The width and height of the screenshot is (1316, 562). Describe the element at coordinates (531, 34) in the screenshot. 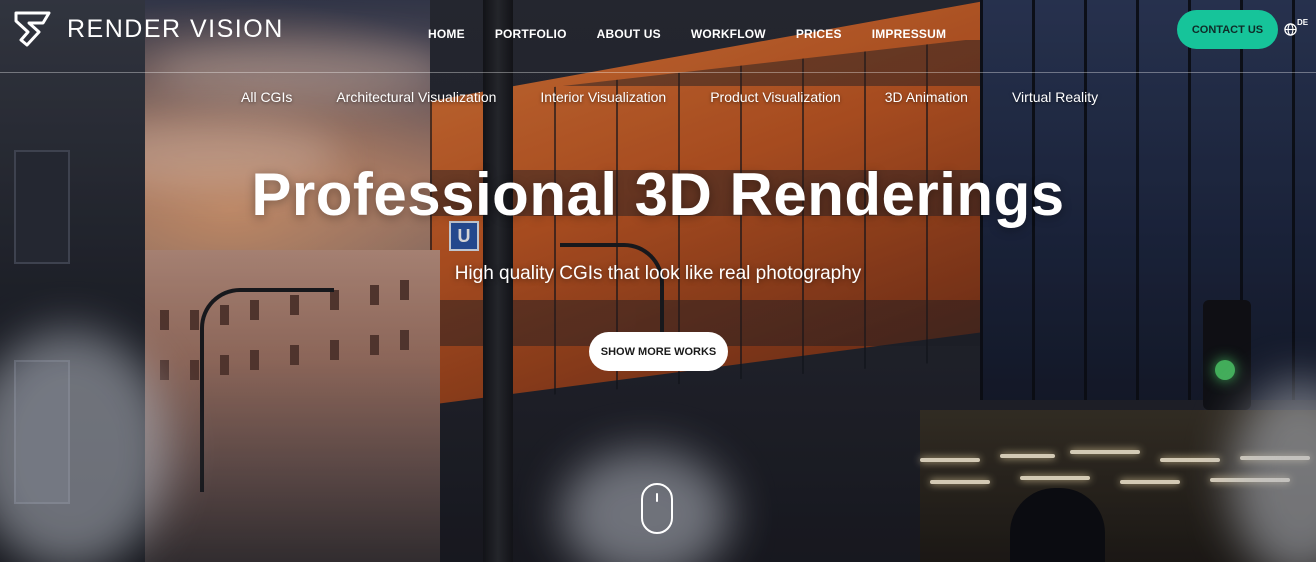

I see `nav-portfolio: PORTFOLIO` at that location.